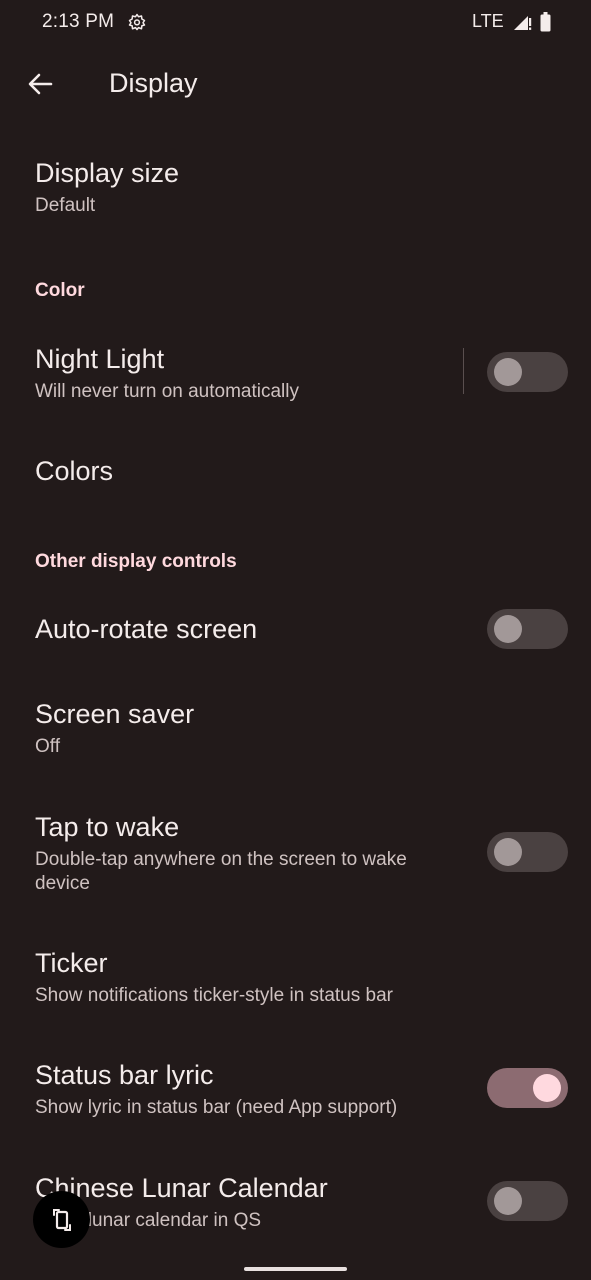 This screenshot has height=1280, width=591. What do you see at coordinates (295, 23) in the screenshot?
I see `status-bar: 2:13 PM LTE` at bounding box center [295, 23].